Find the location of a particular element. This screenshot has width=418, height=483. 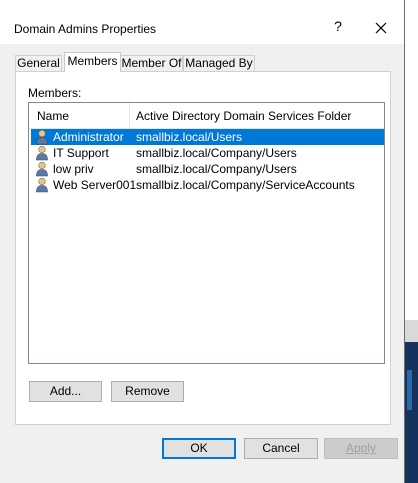

list-item: IT Support smallbiz.local/Company/Users is located at coordinates (207, 153).